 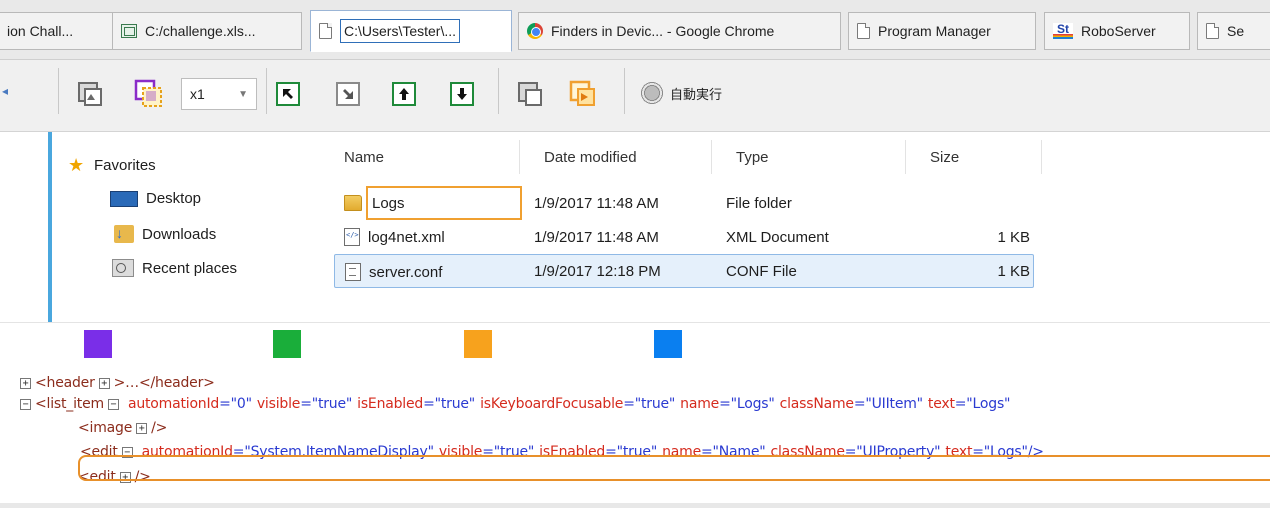 What do you see at coordinates (759, 203) in the screenshot?
I see `file-type: File folder` at bounding box center [759, 203].